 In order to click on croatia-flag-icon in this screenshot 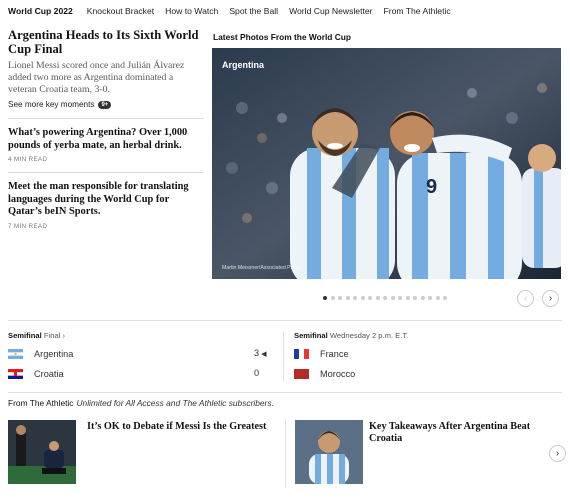, I will do `click(15, 374)`.